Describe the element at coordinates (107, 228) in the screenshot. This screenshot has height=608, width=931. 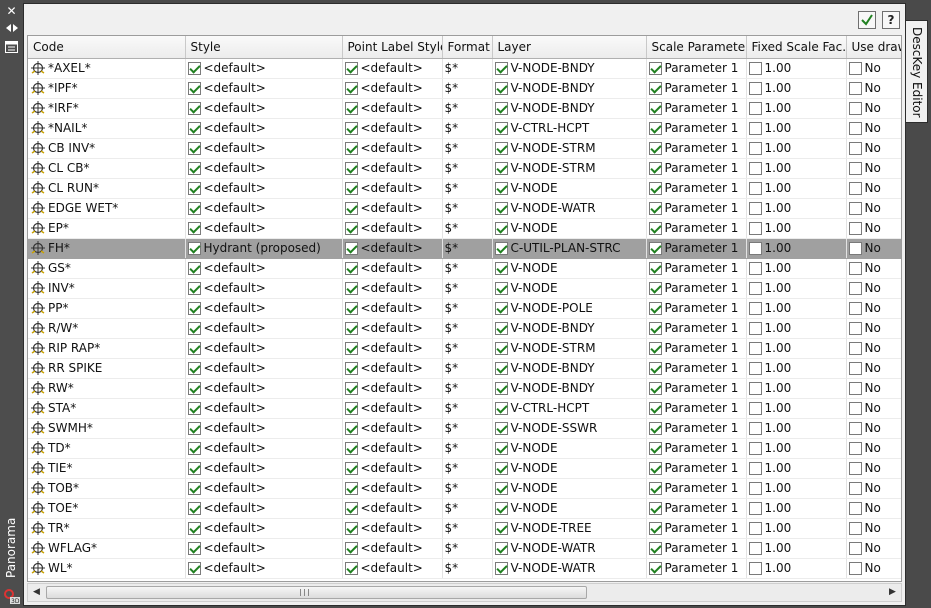
I see `code-cell: EP*` at that location.